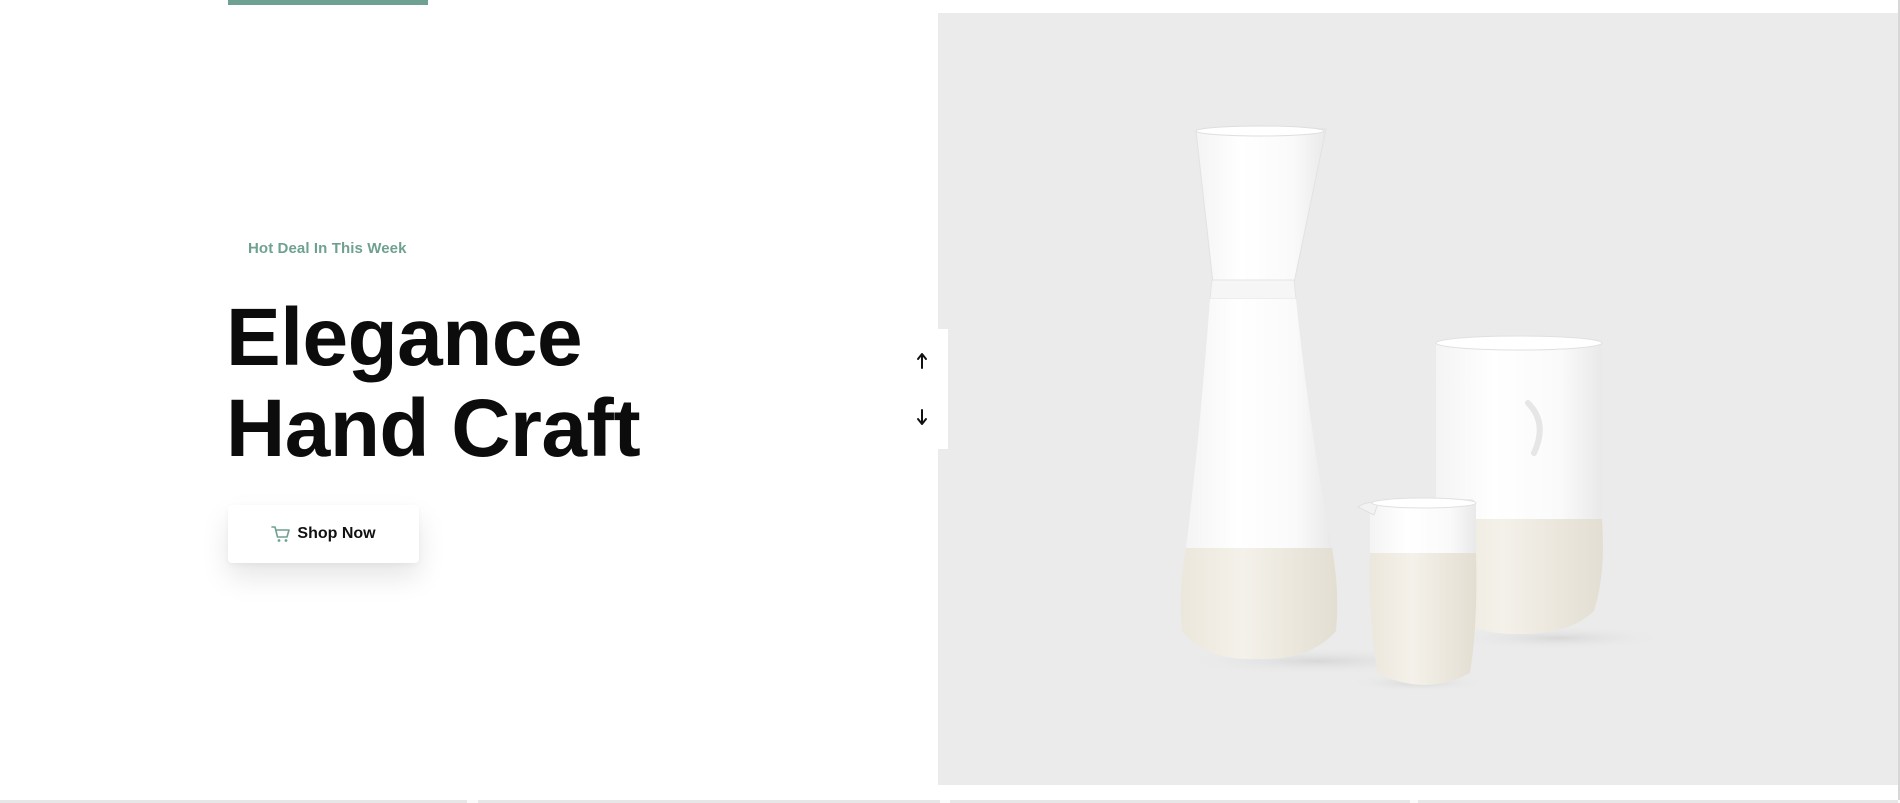 Image resolution: width=1900 pixels, height=803 pixels. Describe the element at coordinates (922, 361) in the screenshot. I see `arrow-up-icon` at that location.